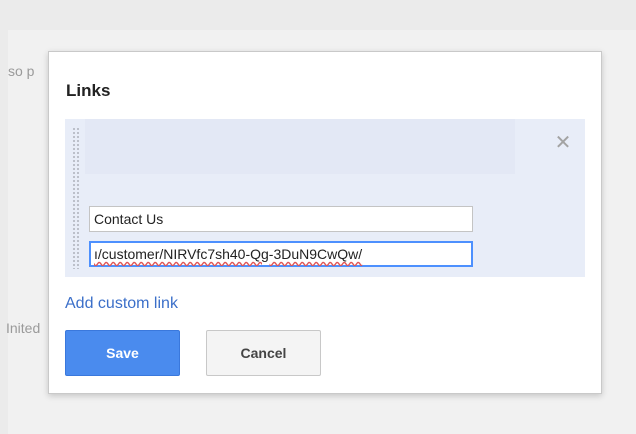 Image resolution: width=636 pixels, height=434 pixels. Describe the element at coordinates (23, 328) in the screenshot. I see `background-text-fragment-footer: Inited` at that location.